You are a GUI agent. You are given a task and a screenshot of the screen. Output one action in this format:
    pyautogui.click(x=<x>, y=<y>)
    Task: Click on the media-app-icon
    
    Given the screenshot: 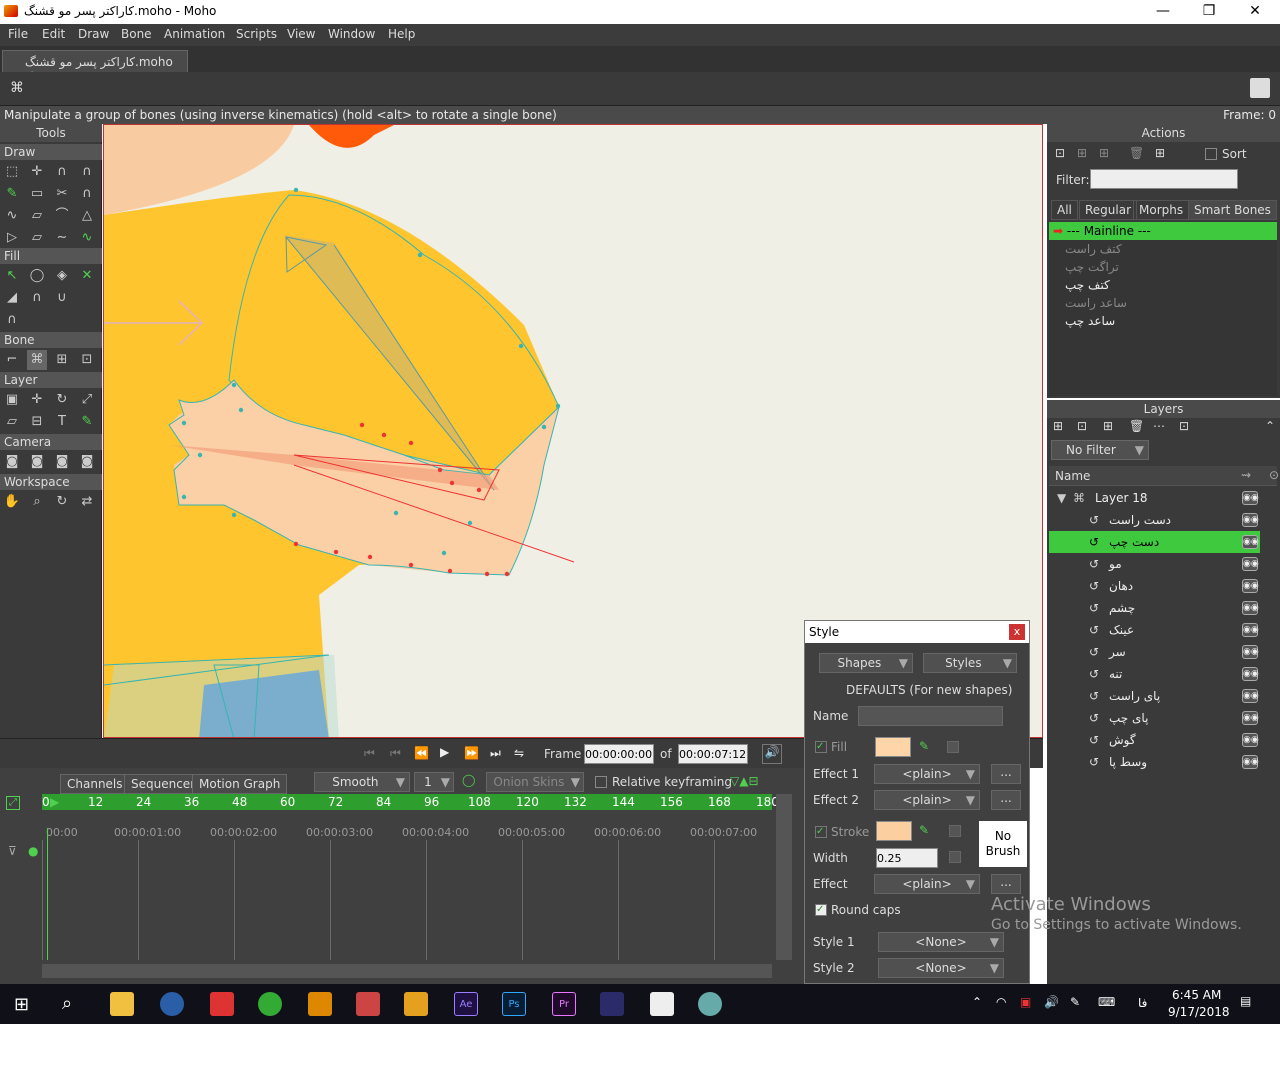 What is the action you would take?
    pyautogui.click(x=320, y=1004)
    